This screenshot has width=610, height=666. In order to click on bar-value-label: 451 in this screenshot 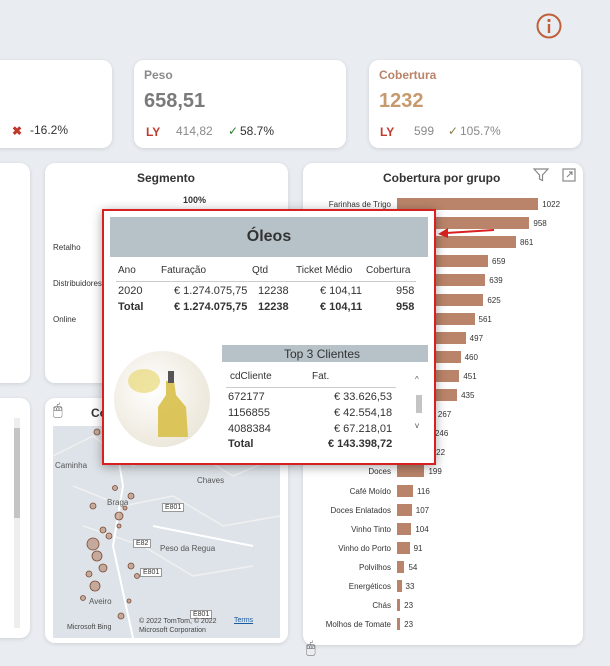, I will do `click(470, 376)`.